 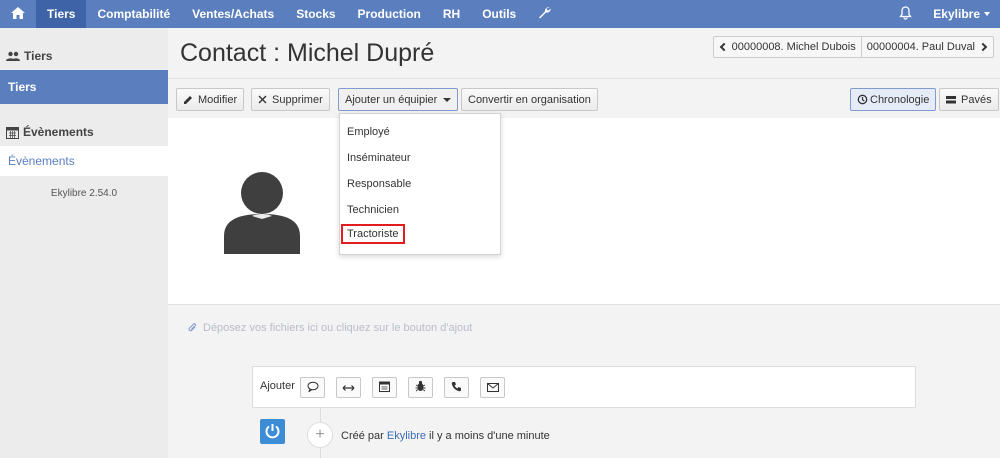 I want to click on timeline-view-button: Chronologie, so click(x=893, y=99).